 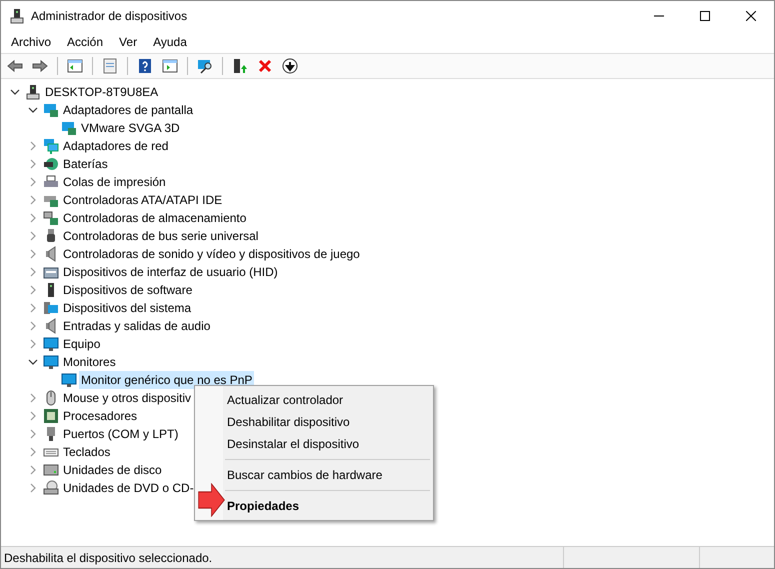 I want to click on context-menu-item: Desinstalar el dispositivo, so click(x=293, y=444).